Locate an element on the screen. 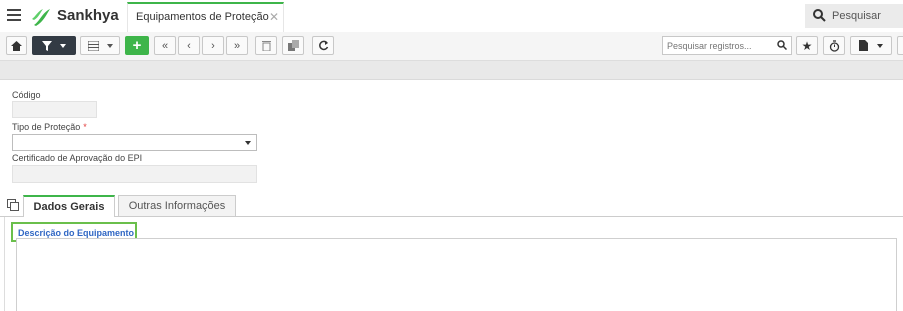 The height and width of the screenshot is (311, 903). brand-name: Sankhya is located at coordinates (88, 15).